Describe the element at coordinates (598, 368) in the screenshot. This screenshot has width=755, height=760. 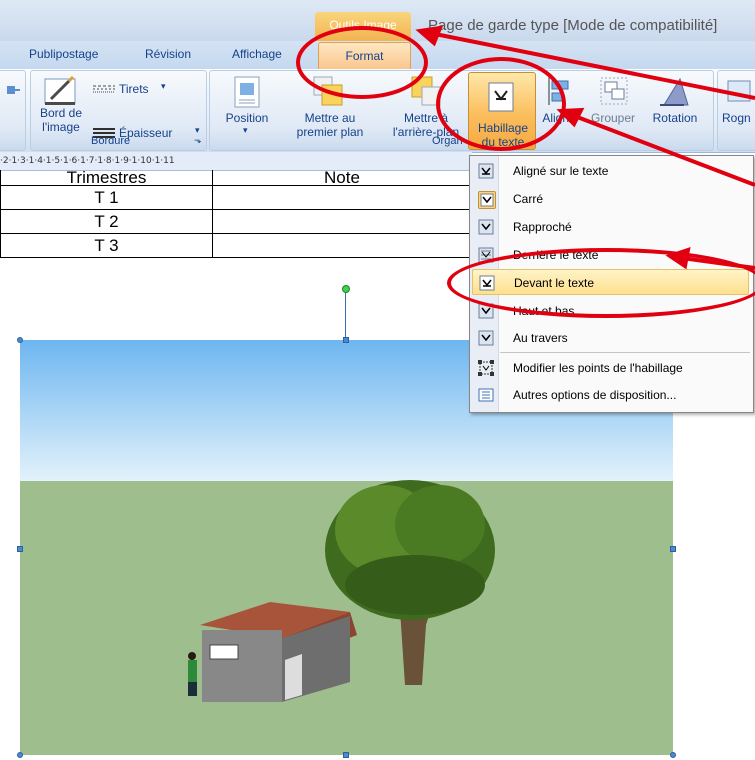
I see `menu-item-label: Modifier les points de l'habillage` at that location.